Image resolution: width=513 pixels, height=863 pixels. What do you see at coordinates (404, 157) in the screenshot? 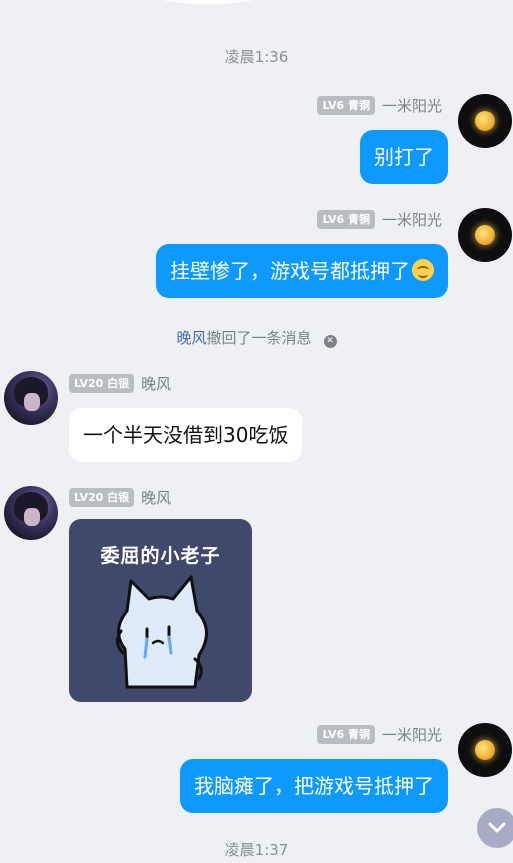
I see `message-bubble: 别打了` at bounding box center [404, 157].